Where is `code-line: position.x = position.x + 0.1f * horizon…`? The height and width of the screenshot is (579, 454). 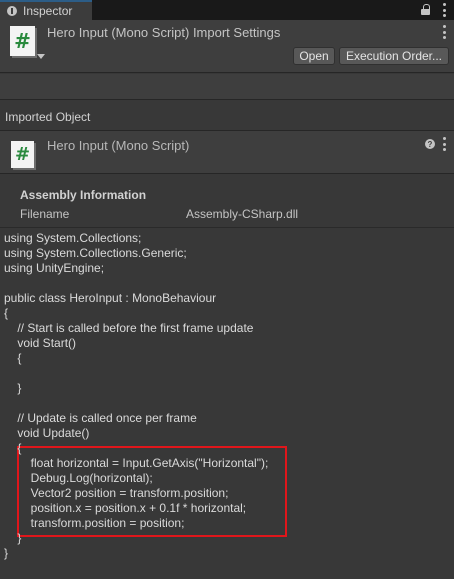 code-line: position.x = position.x + 0.1f * horizon… is located at coordinates (125, 508).